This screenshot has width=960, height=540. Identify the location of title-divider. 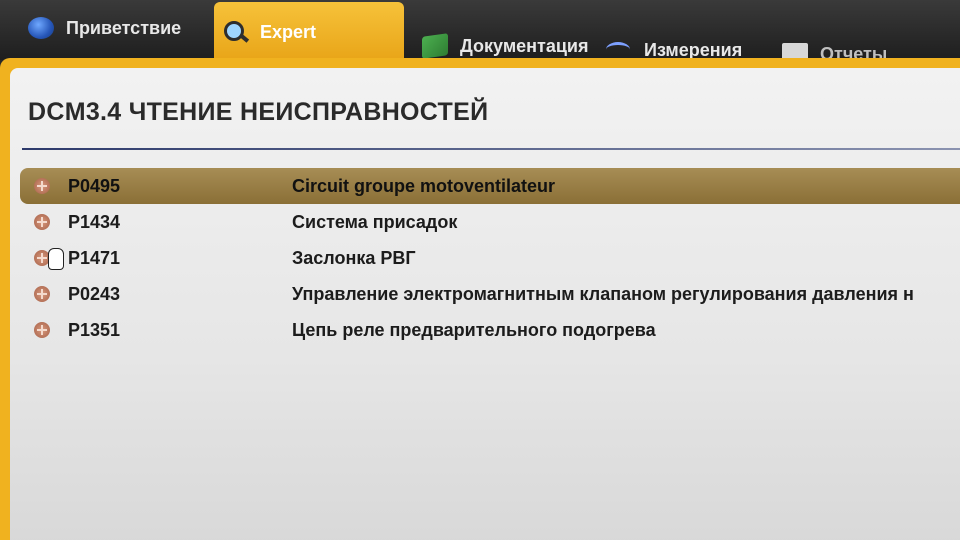
(491, 149).